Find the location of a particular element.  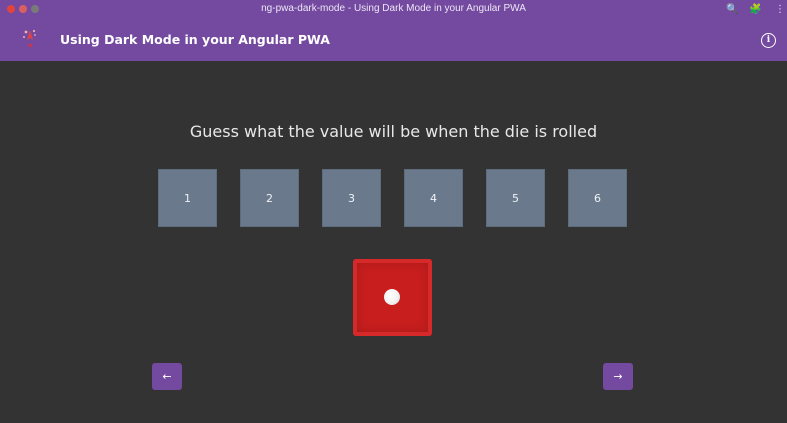

search-icon: 🔍 is located at coordinates (732, 10).